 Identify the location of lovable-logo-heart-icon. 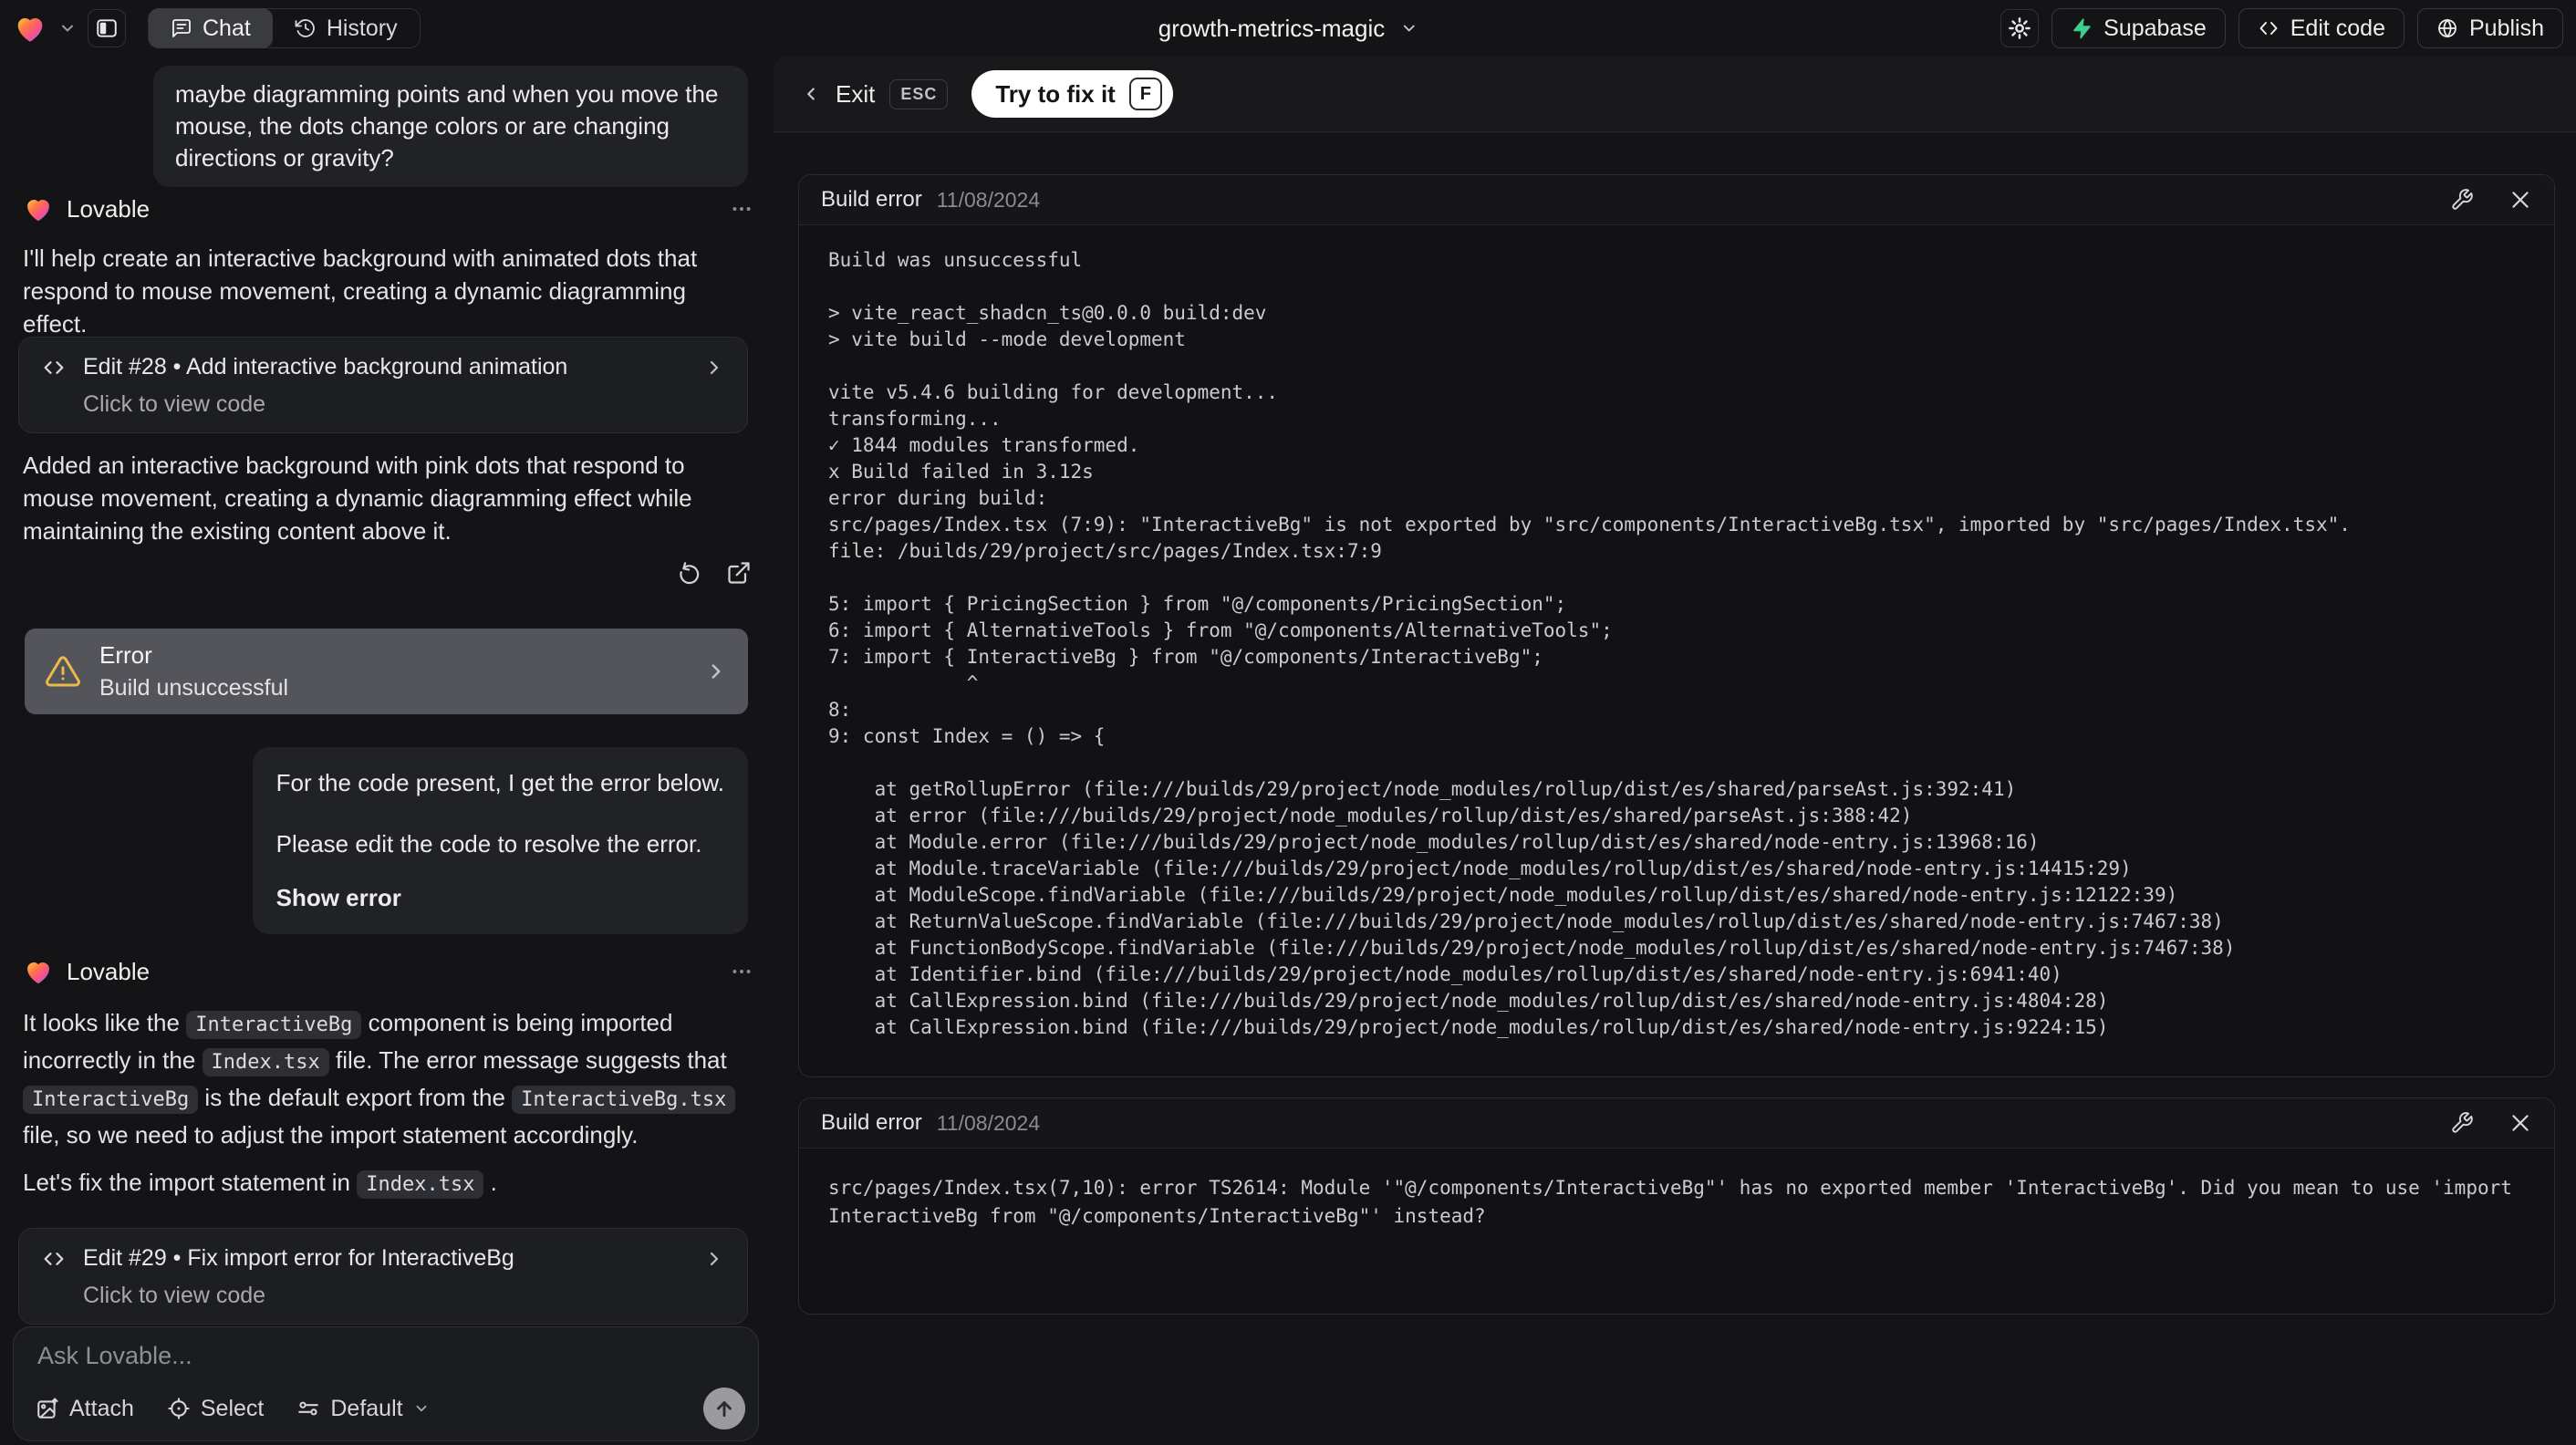
(30, 28).